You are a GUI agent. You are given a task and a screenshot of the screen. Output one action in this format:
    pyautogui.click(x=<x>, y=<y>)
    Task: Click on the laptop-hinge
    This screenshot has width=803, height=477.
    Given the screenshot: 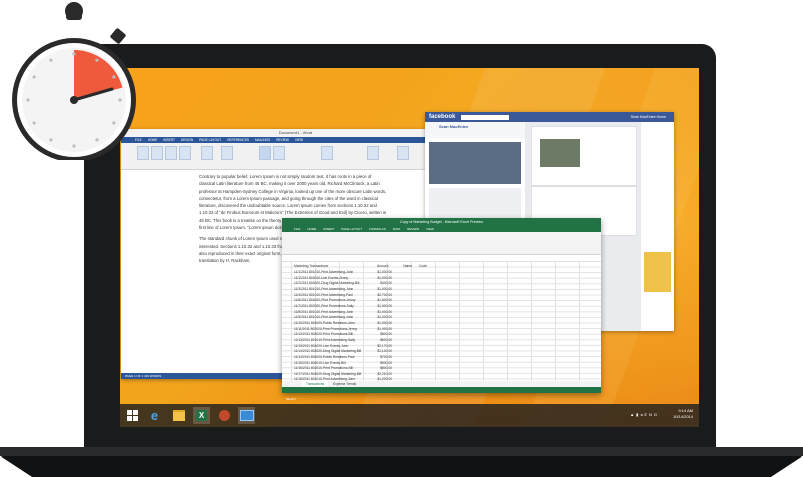 What is the action you would take?
    pyautogui.click(x=401, y=451)
    